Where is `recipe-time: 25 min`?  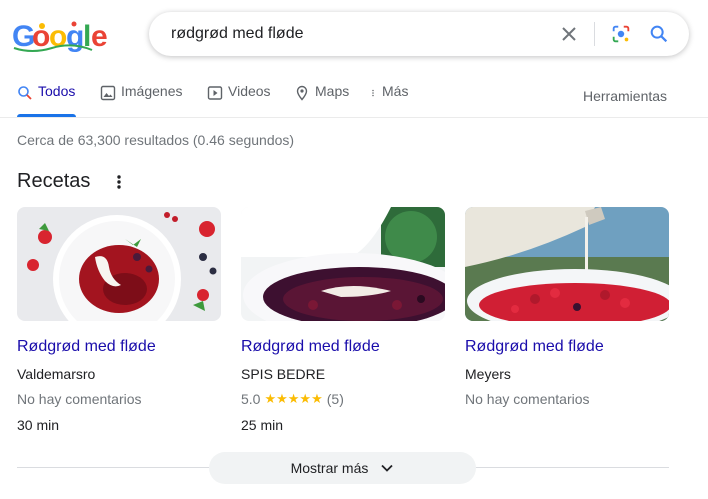 recipe-time: 25 min is located at coordinates (262, 425).